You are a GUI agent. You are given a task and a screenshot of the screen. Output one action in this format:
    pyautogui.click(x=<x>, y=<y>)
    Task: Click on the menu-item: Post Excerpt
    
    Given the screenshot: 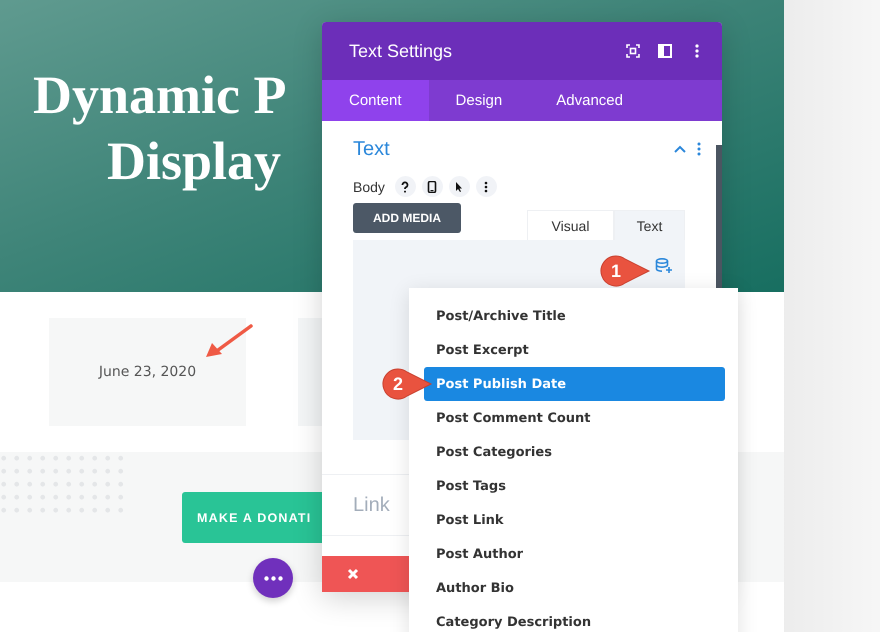 What is the action you would take?
    pyautogui.click(x=574, y=350)
    